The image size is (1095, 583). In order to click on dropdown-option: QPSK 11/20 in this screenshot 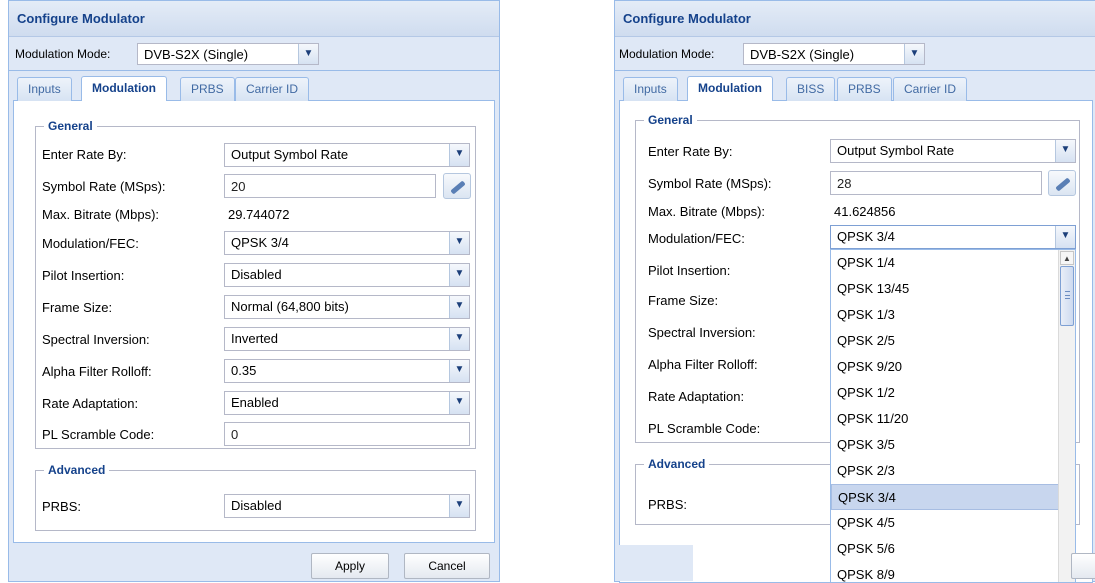, I will do `click(953, 419)`.